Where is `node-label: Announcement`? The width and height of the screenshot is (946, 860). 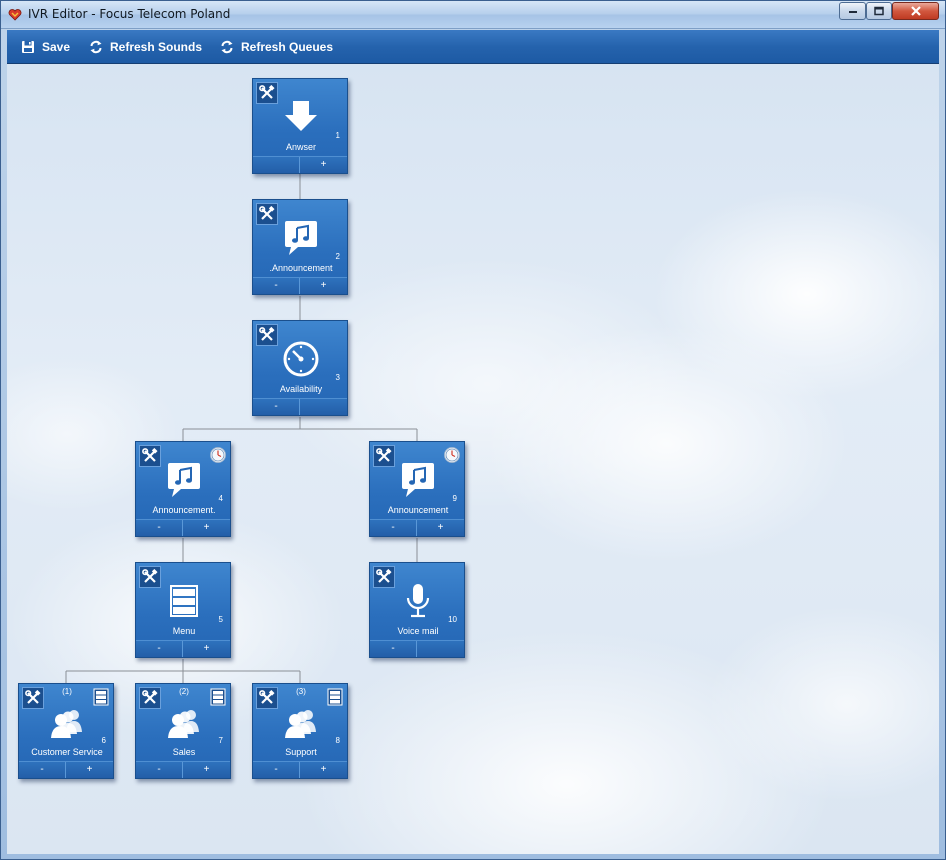
node-label: Announcement is located at coordinates (418, 510).